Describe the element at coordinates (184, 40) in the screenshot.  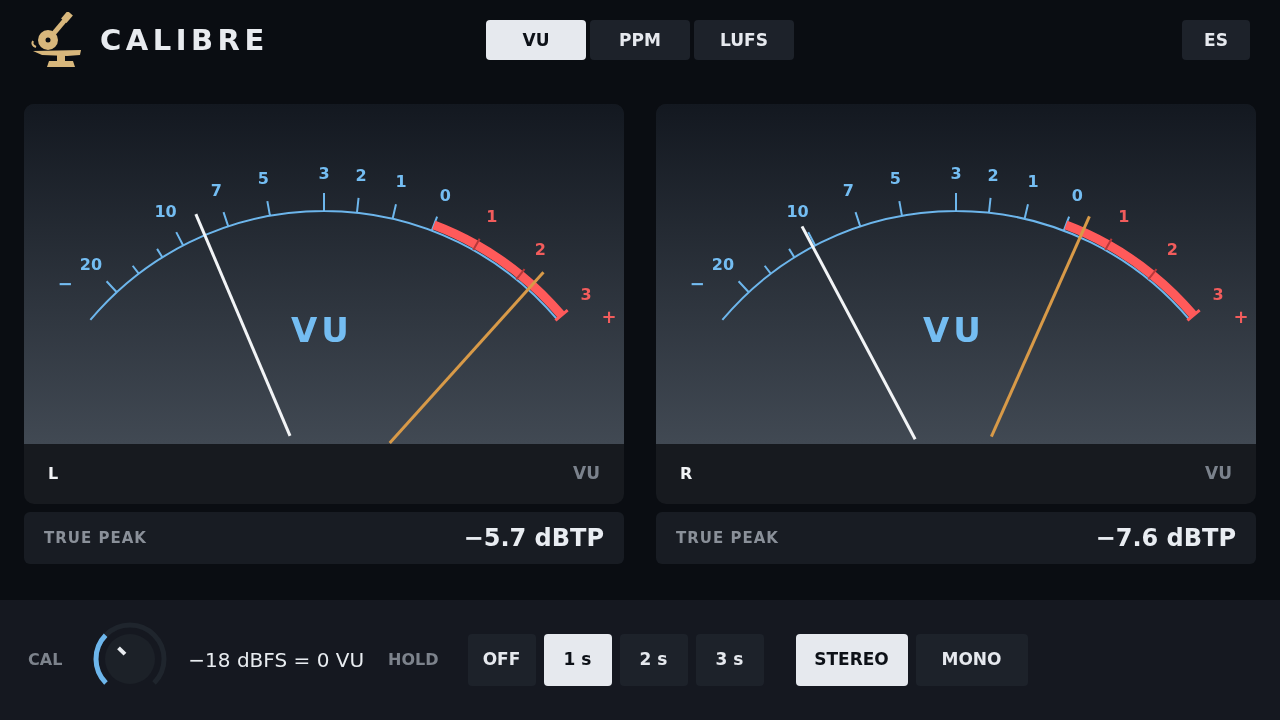
I see `app-name: CALIBRE` at that location.